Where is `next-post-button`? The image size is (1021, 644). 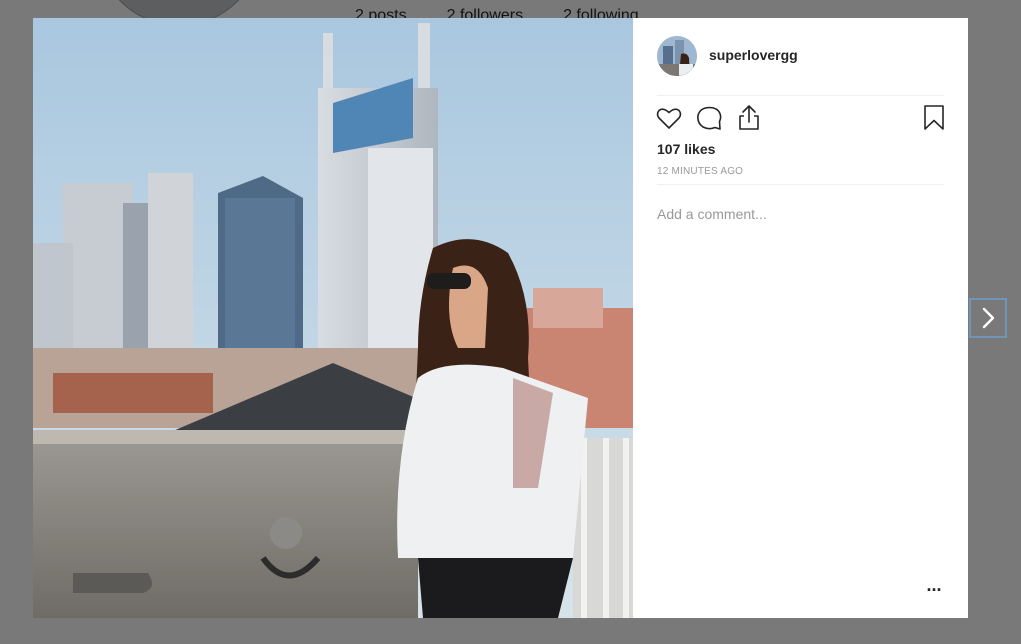 next-post-button is located at coordinates (988, 318).